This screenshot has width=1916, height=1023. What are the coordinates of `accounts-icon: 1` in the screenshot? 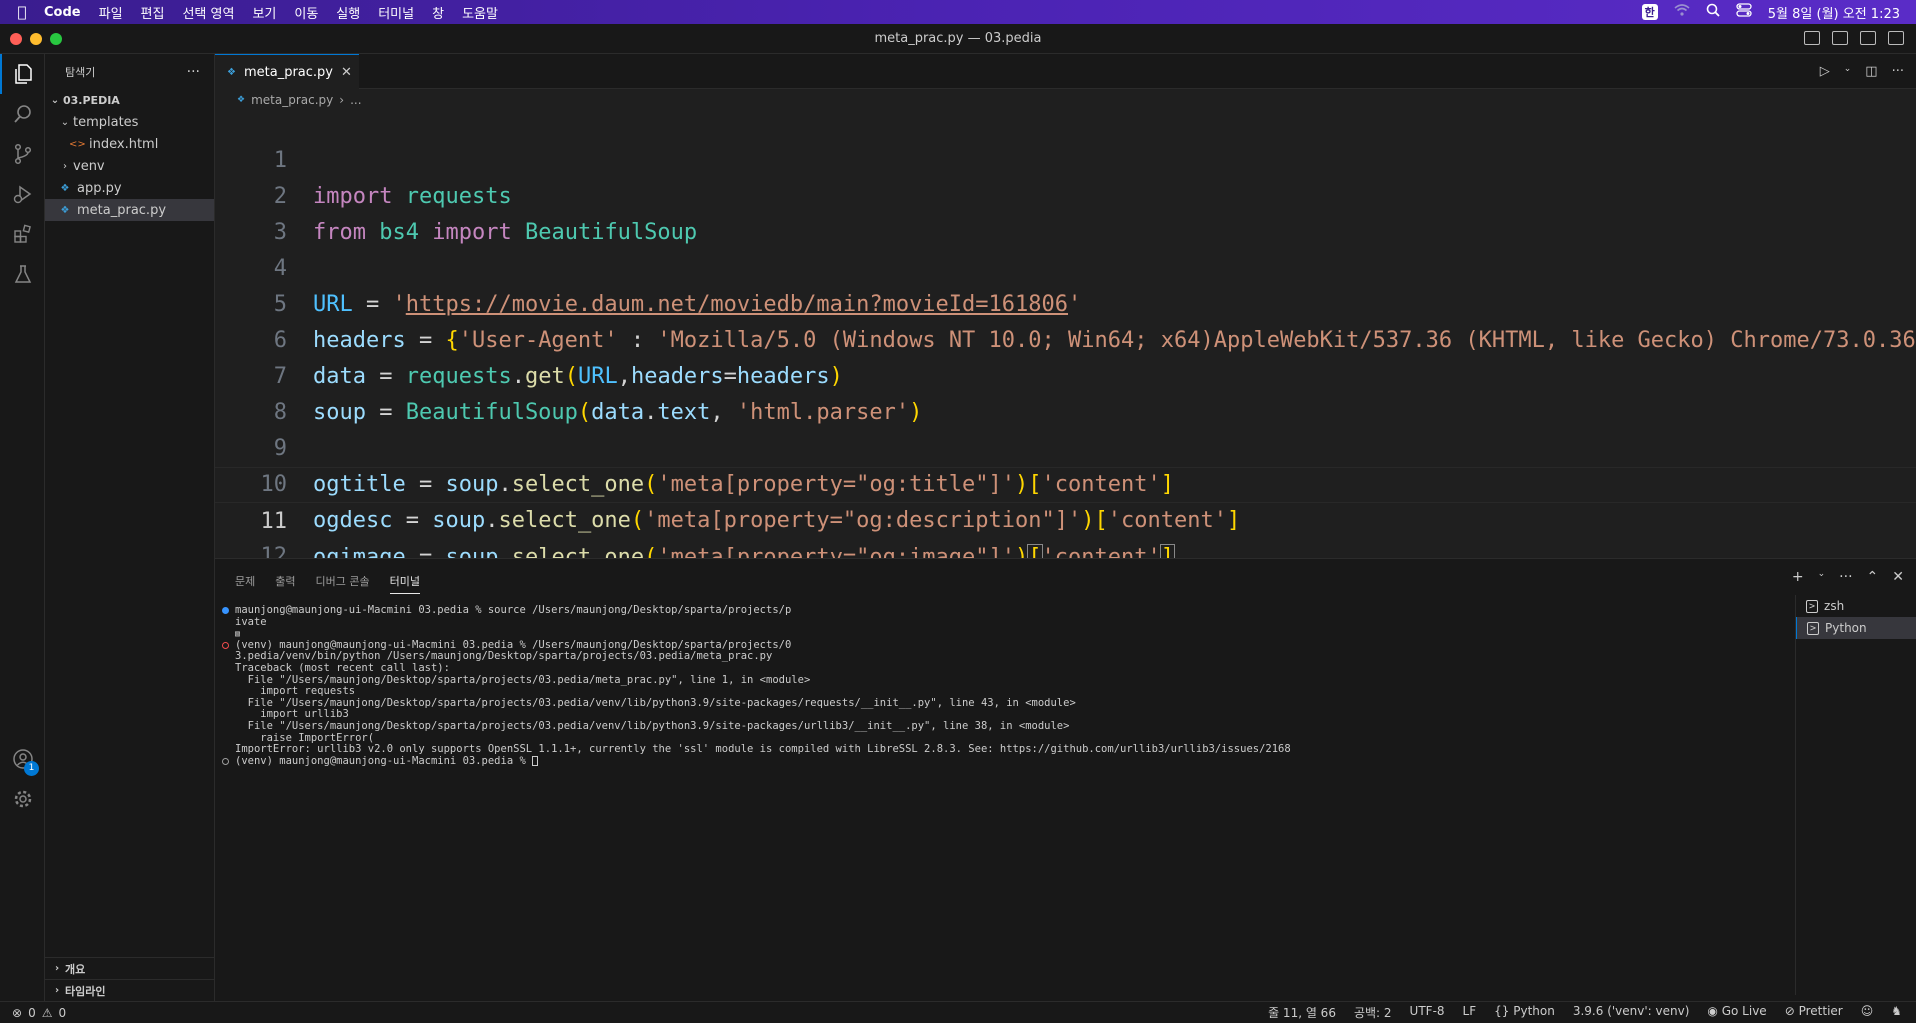 It's located at (22, 759).